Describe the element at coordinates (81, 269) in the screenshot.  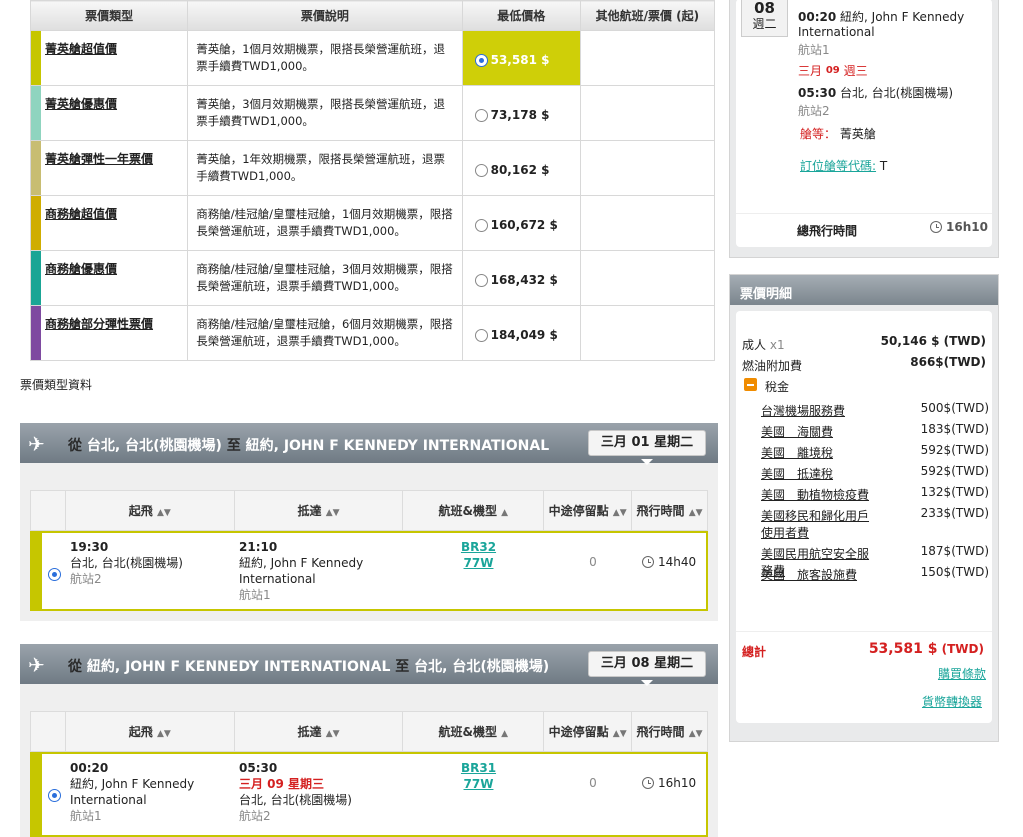
I see `fare-name-link: 商務艙優惠價` at that location.